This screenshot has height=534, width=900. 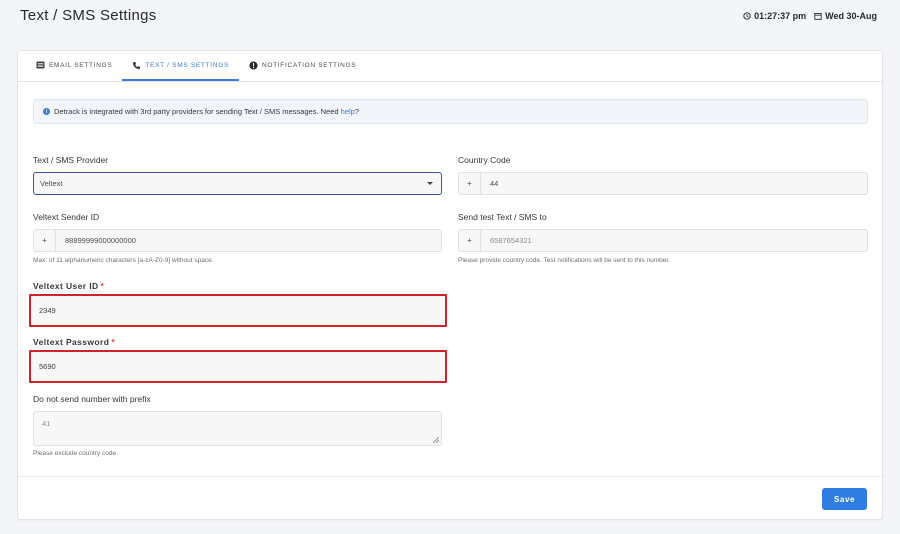 I want to click on password-label-text: Veltext Password, so click(x=71, y=342).